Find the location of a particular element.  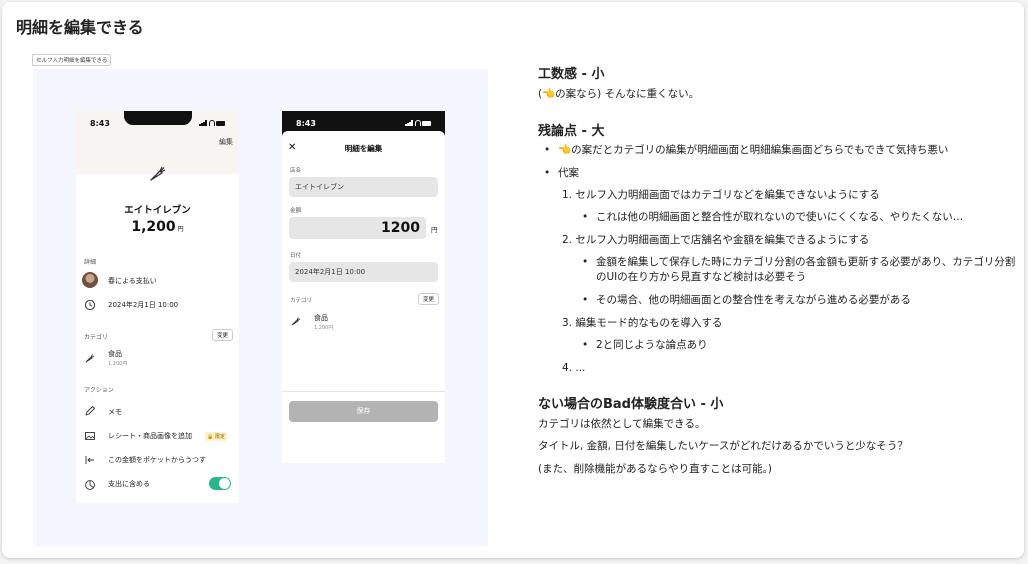

category-label: カテゴリ is located at coordinates (301, 301).